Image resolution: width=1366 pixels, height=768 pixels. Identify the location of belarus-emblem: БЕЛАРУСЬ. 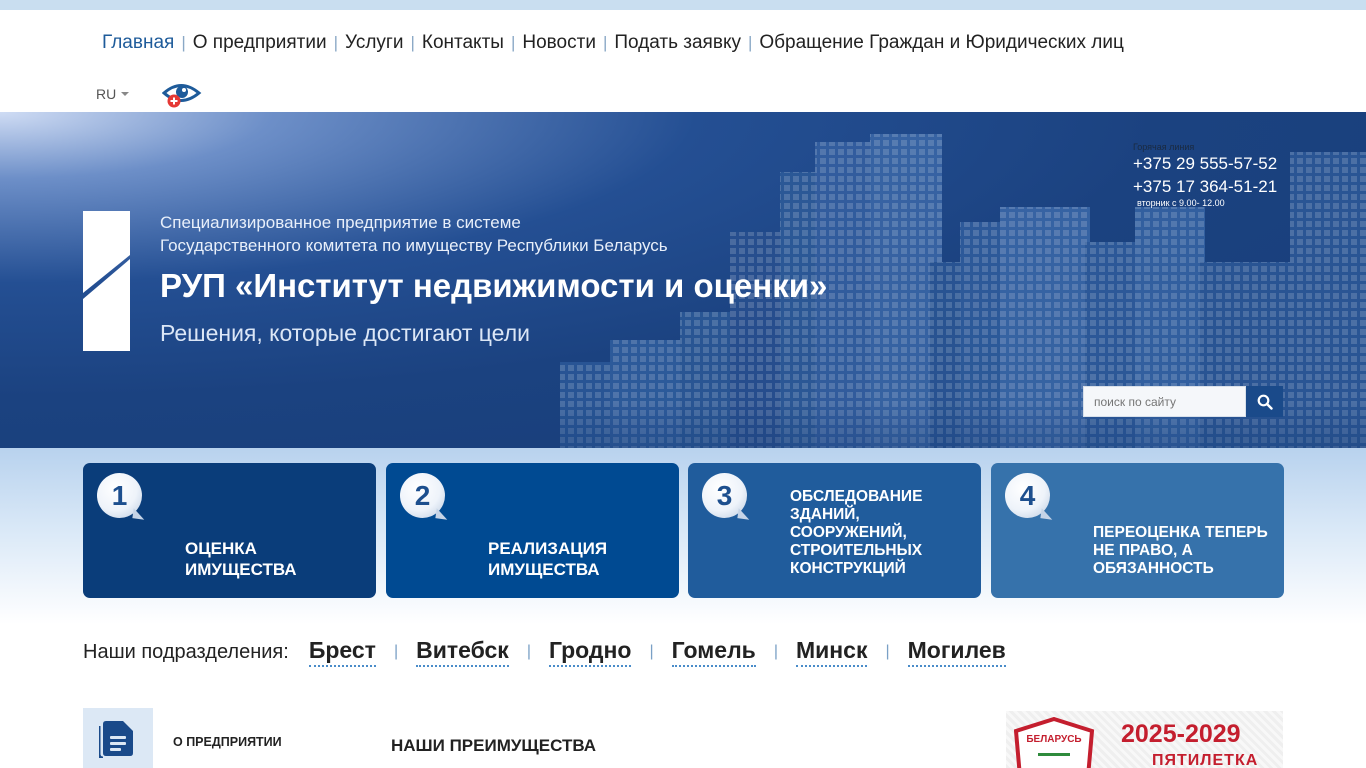
(1054, 742).